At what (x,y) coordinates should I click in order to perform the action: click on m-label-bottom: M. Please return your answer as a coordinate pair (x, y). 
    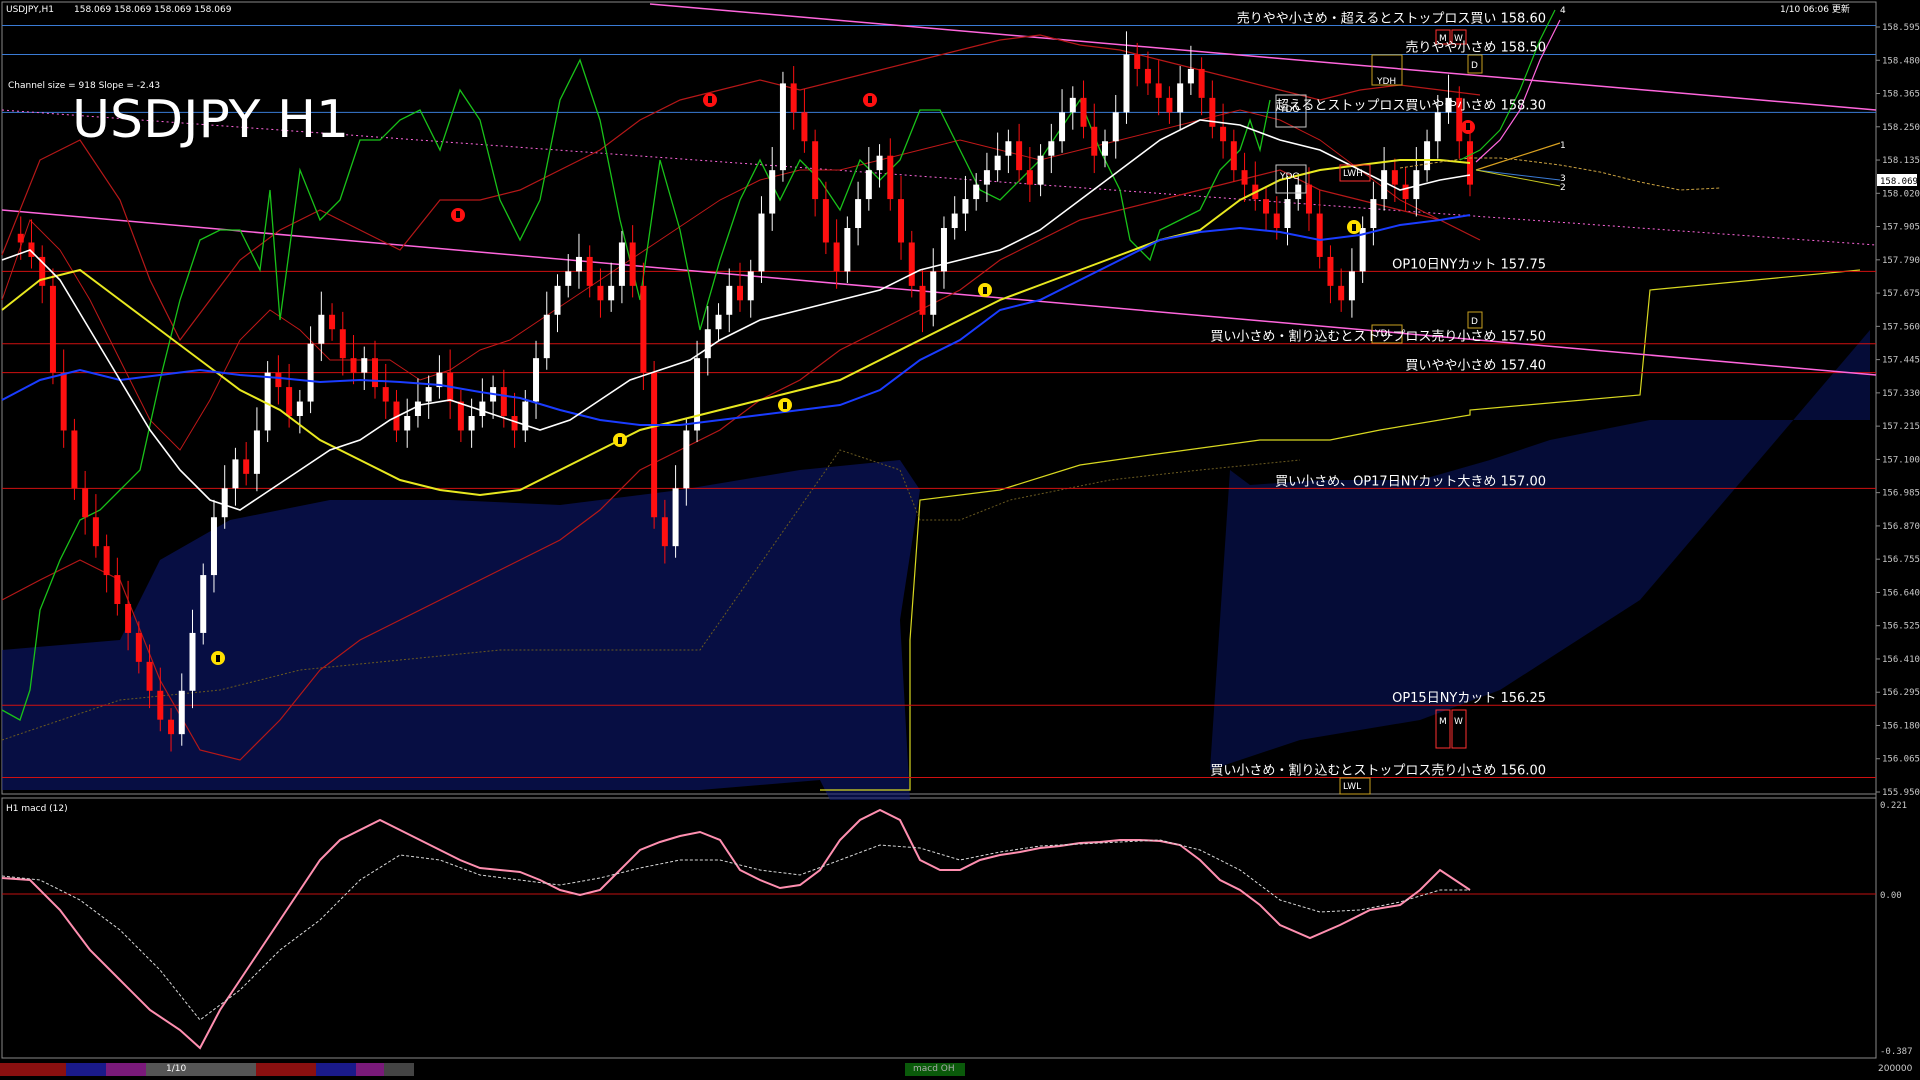
    Looking at the image, I should click on (1443, 722).